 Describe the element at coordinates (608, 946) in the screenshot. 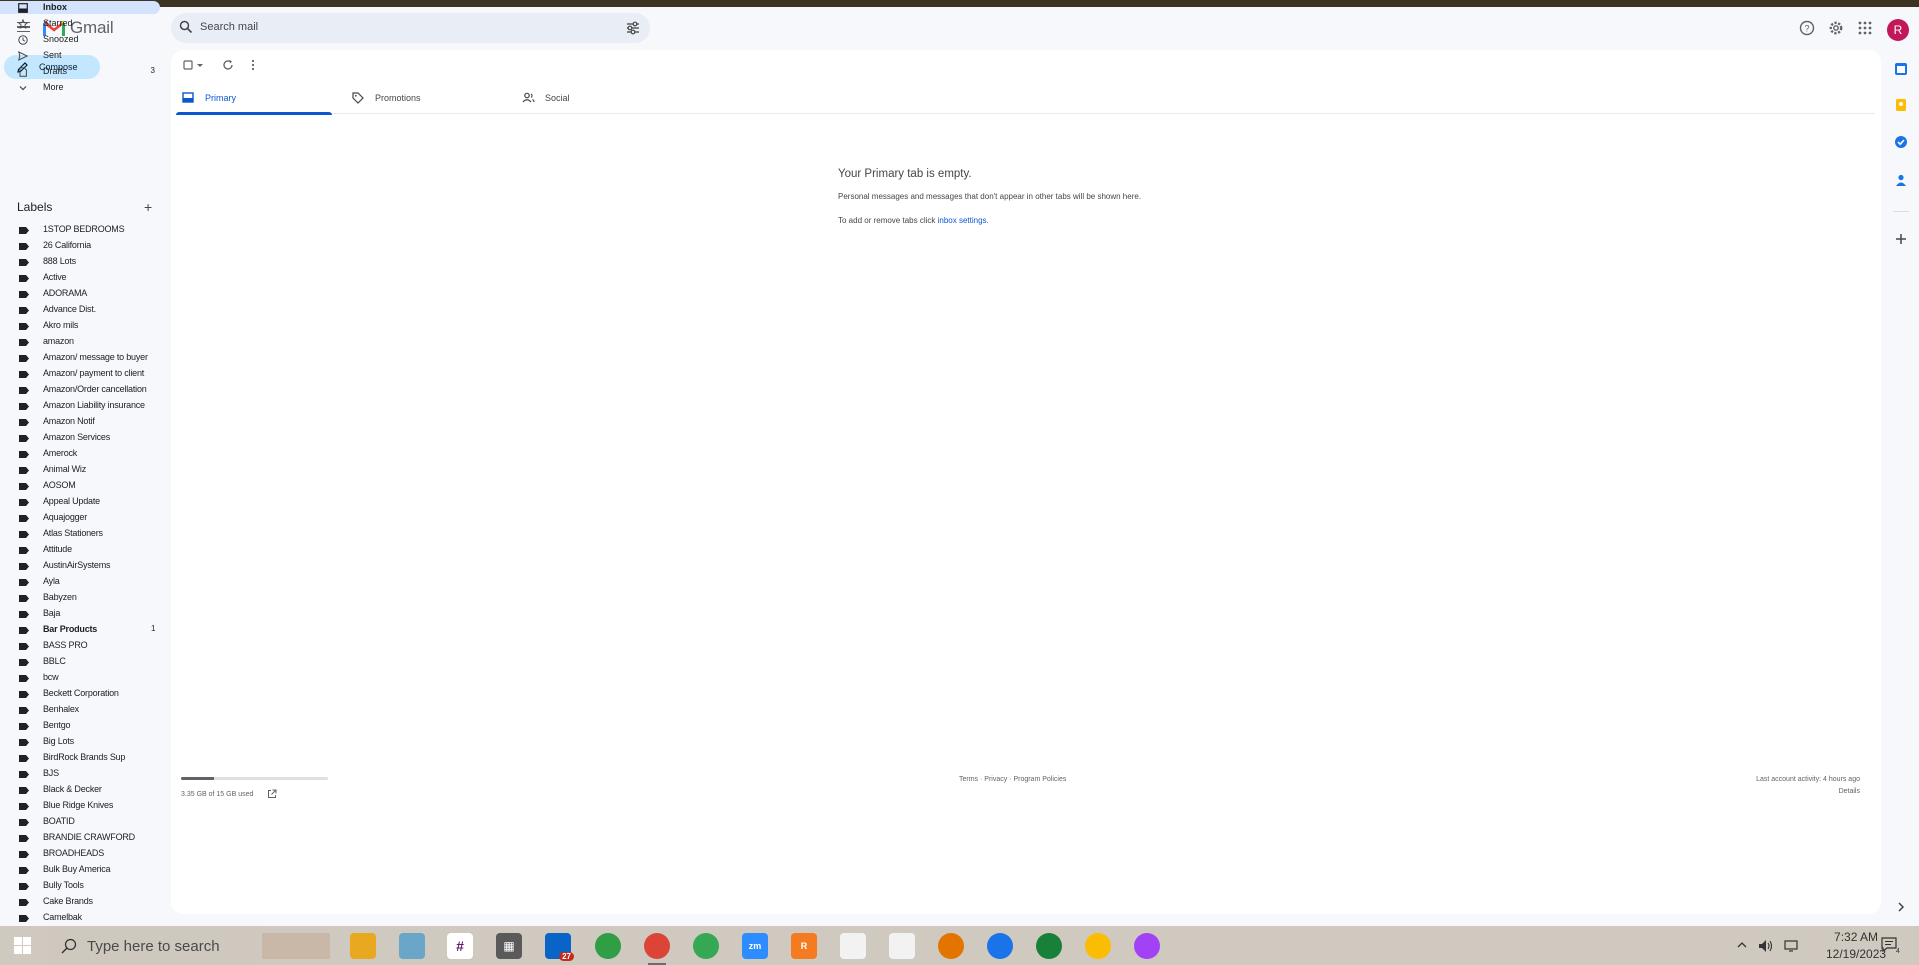

I see `chrome-icon` at that location.